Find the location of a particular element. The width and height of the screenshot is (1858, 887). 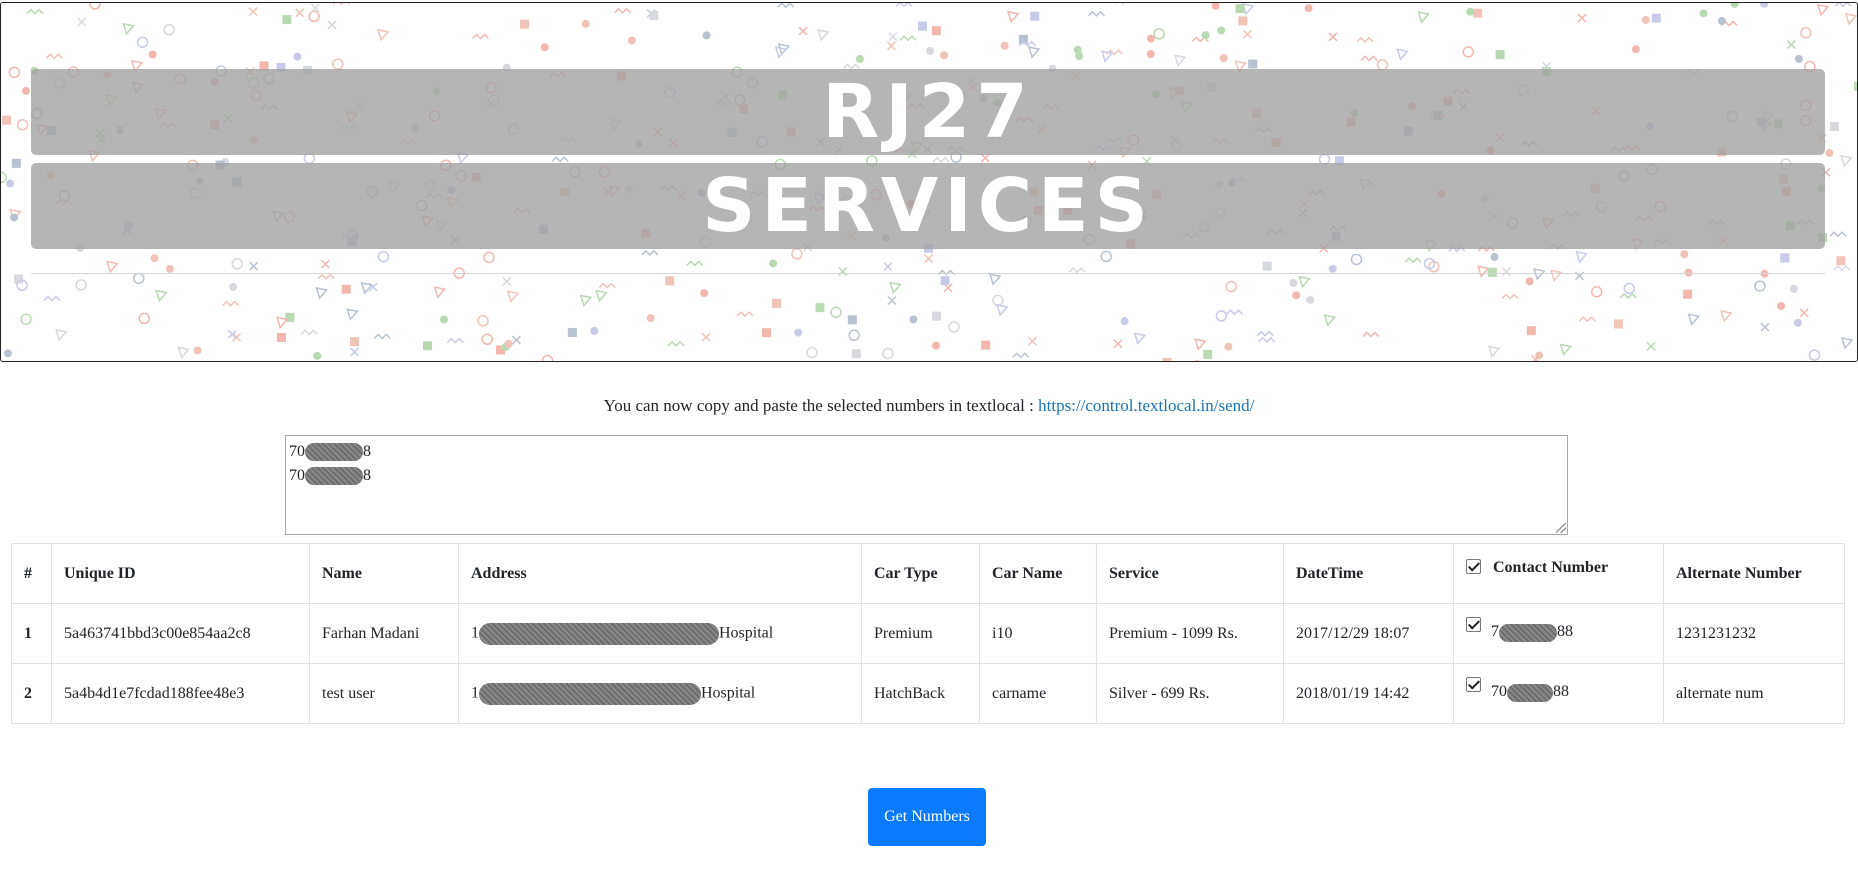

selected-numbers-textarea: 70 8 70 8 is located at coordinates (926, 485).